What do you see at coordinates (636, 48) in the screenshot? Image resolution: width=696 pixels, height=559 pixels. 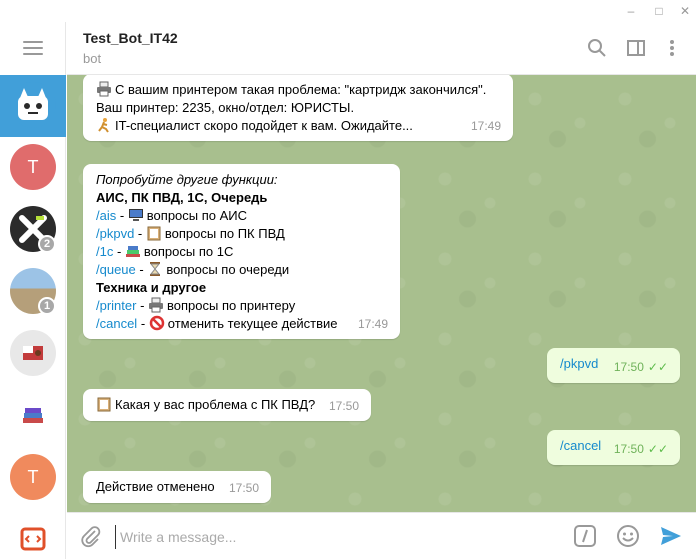 I see `sidebar-toggle-icon` at bounding box center [636, 48].